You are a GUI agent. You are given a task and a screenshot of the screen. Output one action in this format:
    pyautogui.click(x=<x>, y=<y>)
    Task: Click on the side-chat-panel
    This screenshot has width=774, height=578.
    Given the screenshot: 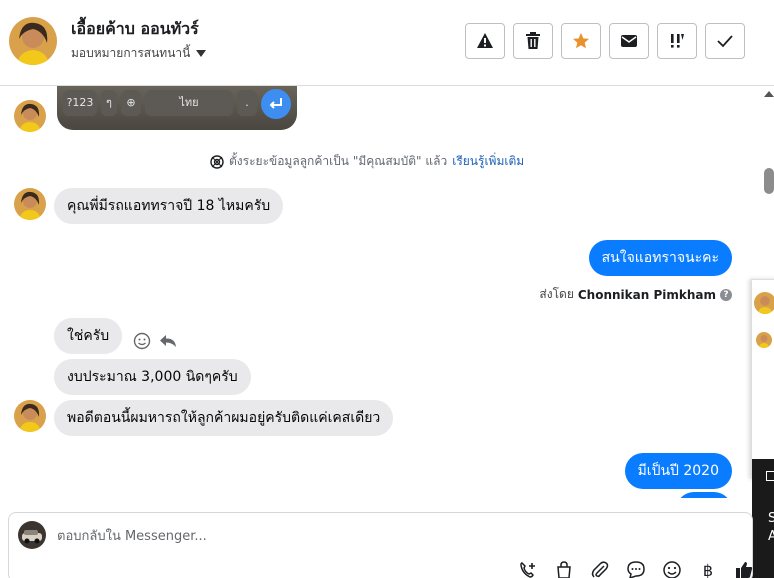 What is the action you would take?
    pyautogui.click(x=762, y=379)
    